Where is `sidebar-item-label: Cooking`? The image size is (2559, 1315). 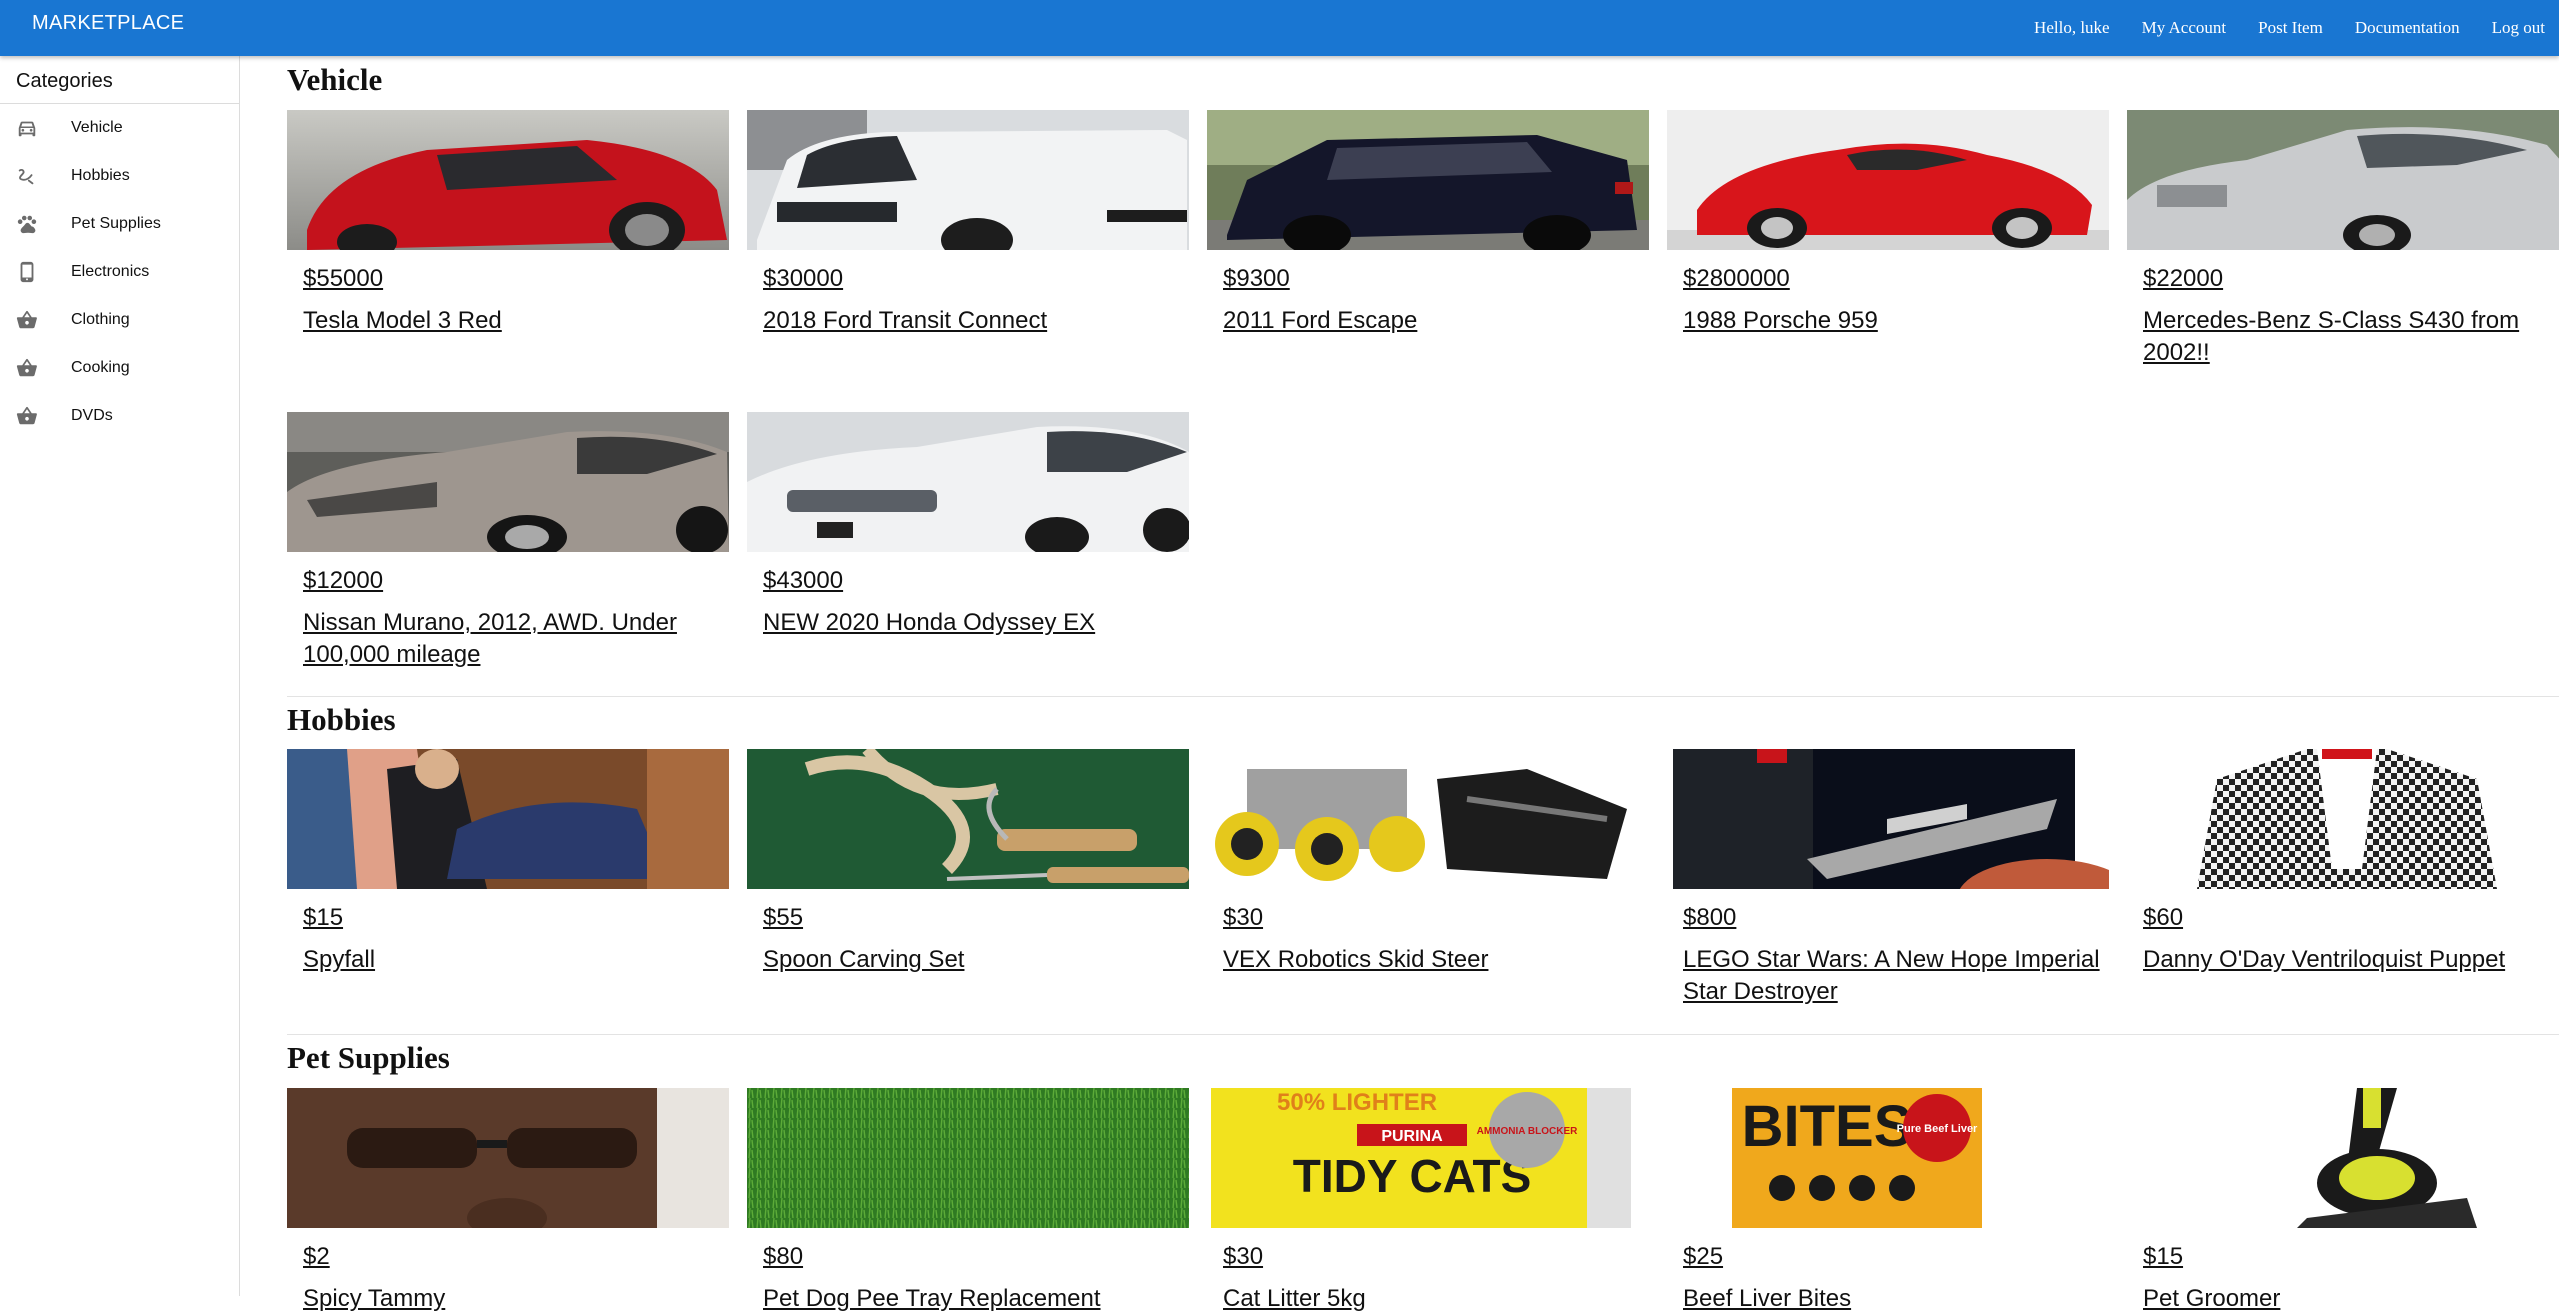
sidebar-item-label: Cooking is located at coordinates (100, 367).